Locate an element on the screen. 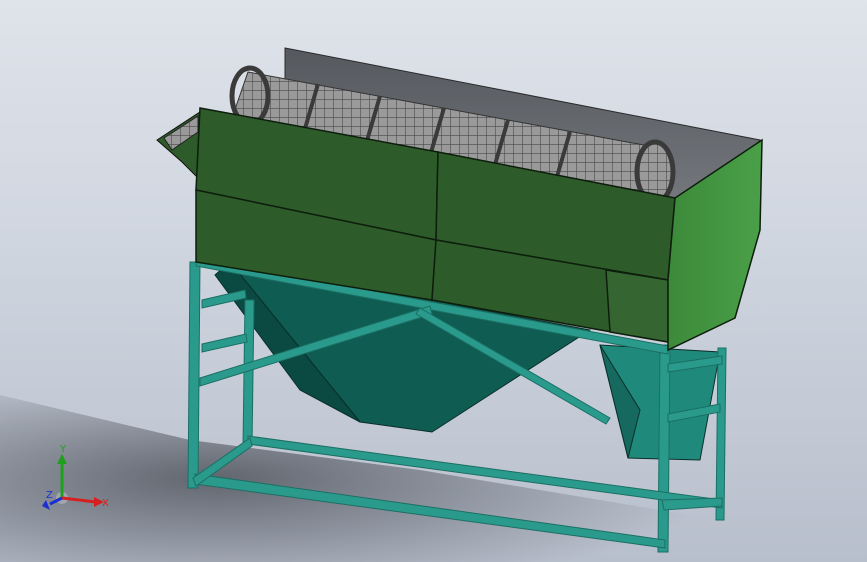 The image size is (867, 562). z-axis-arrowhead is located at coordinates (46, 505).